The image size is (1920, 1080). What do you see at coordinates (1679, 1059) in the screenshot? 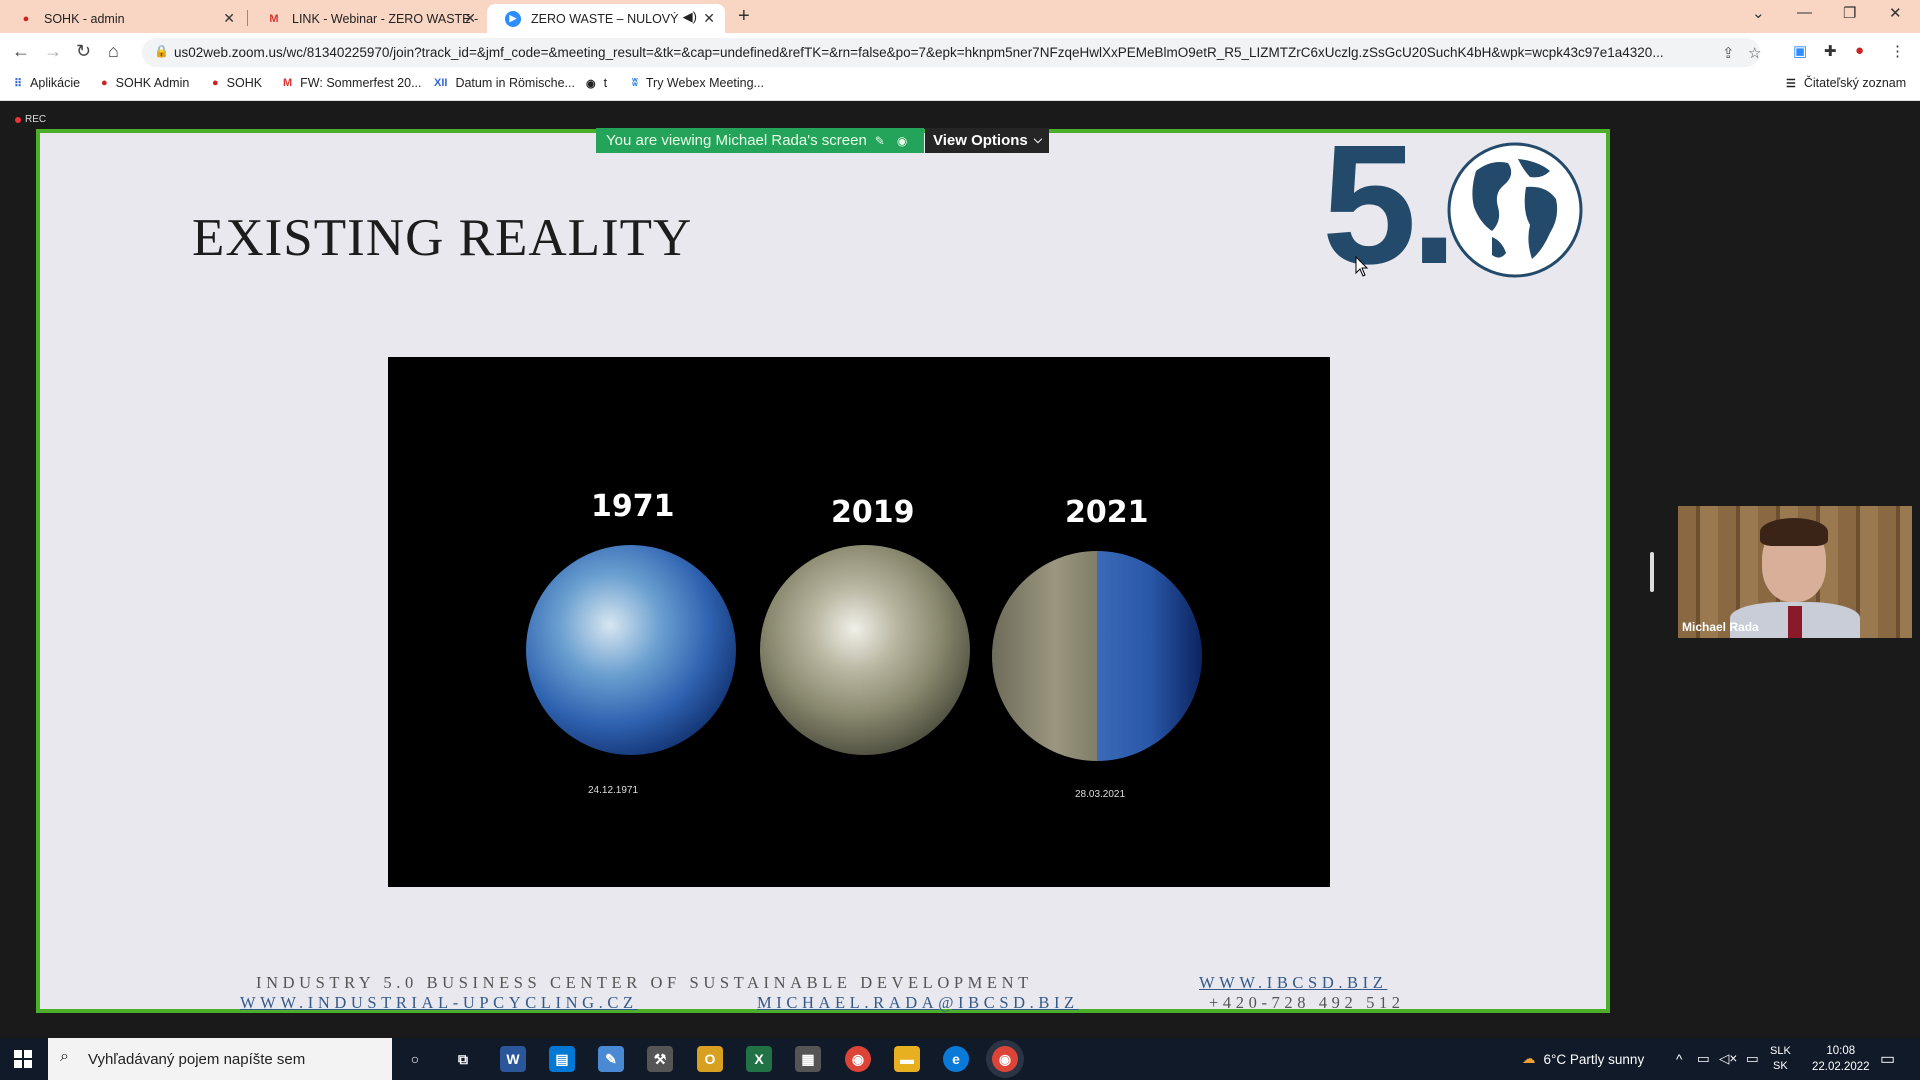
I see `tray-chevron-icon: ^` at bounding box center [1679, 1059].